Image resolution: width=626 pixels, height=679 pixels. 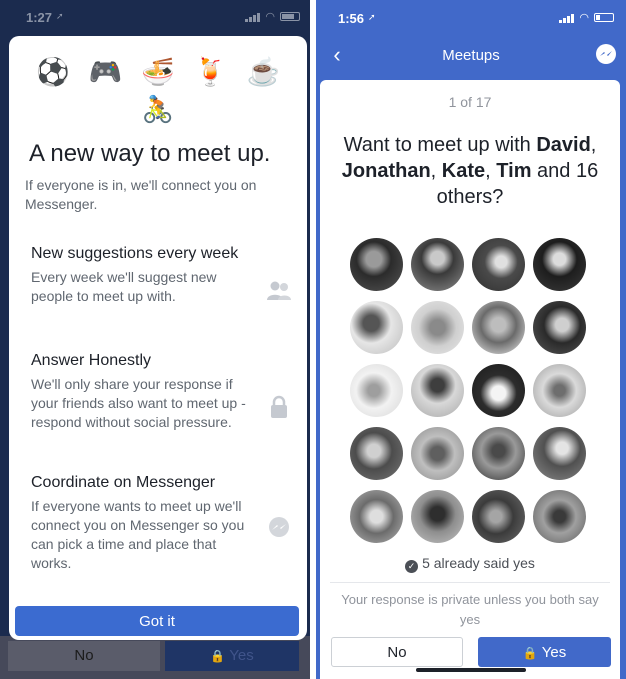 I want to click on lock-icon, so click(x=279, y=407).